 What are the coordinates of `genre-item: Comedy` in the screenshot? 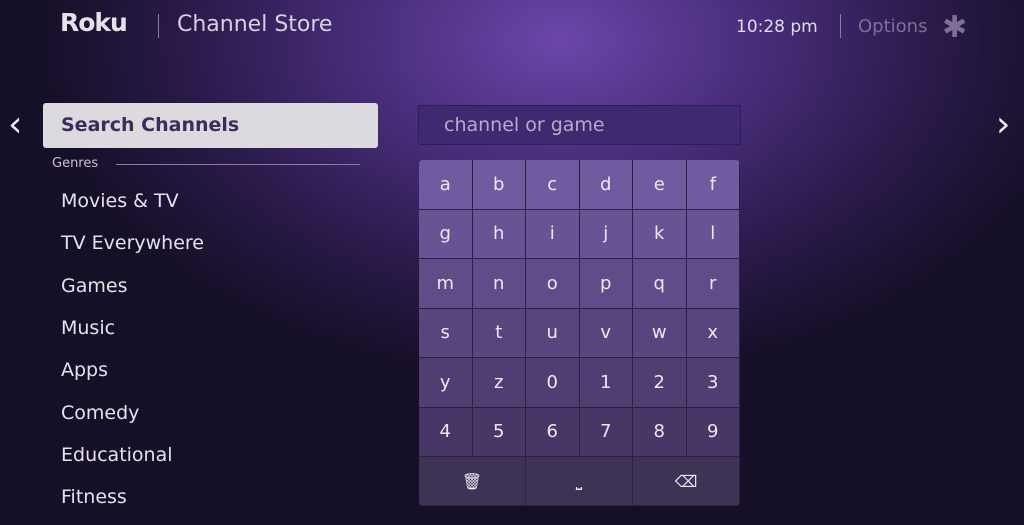 It's located at (100, 413).